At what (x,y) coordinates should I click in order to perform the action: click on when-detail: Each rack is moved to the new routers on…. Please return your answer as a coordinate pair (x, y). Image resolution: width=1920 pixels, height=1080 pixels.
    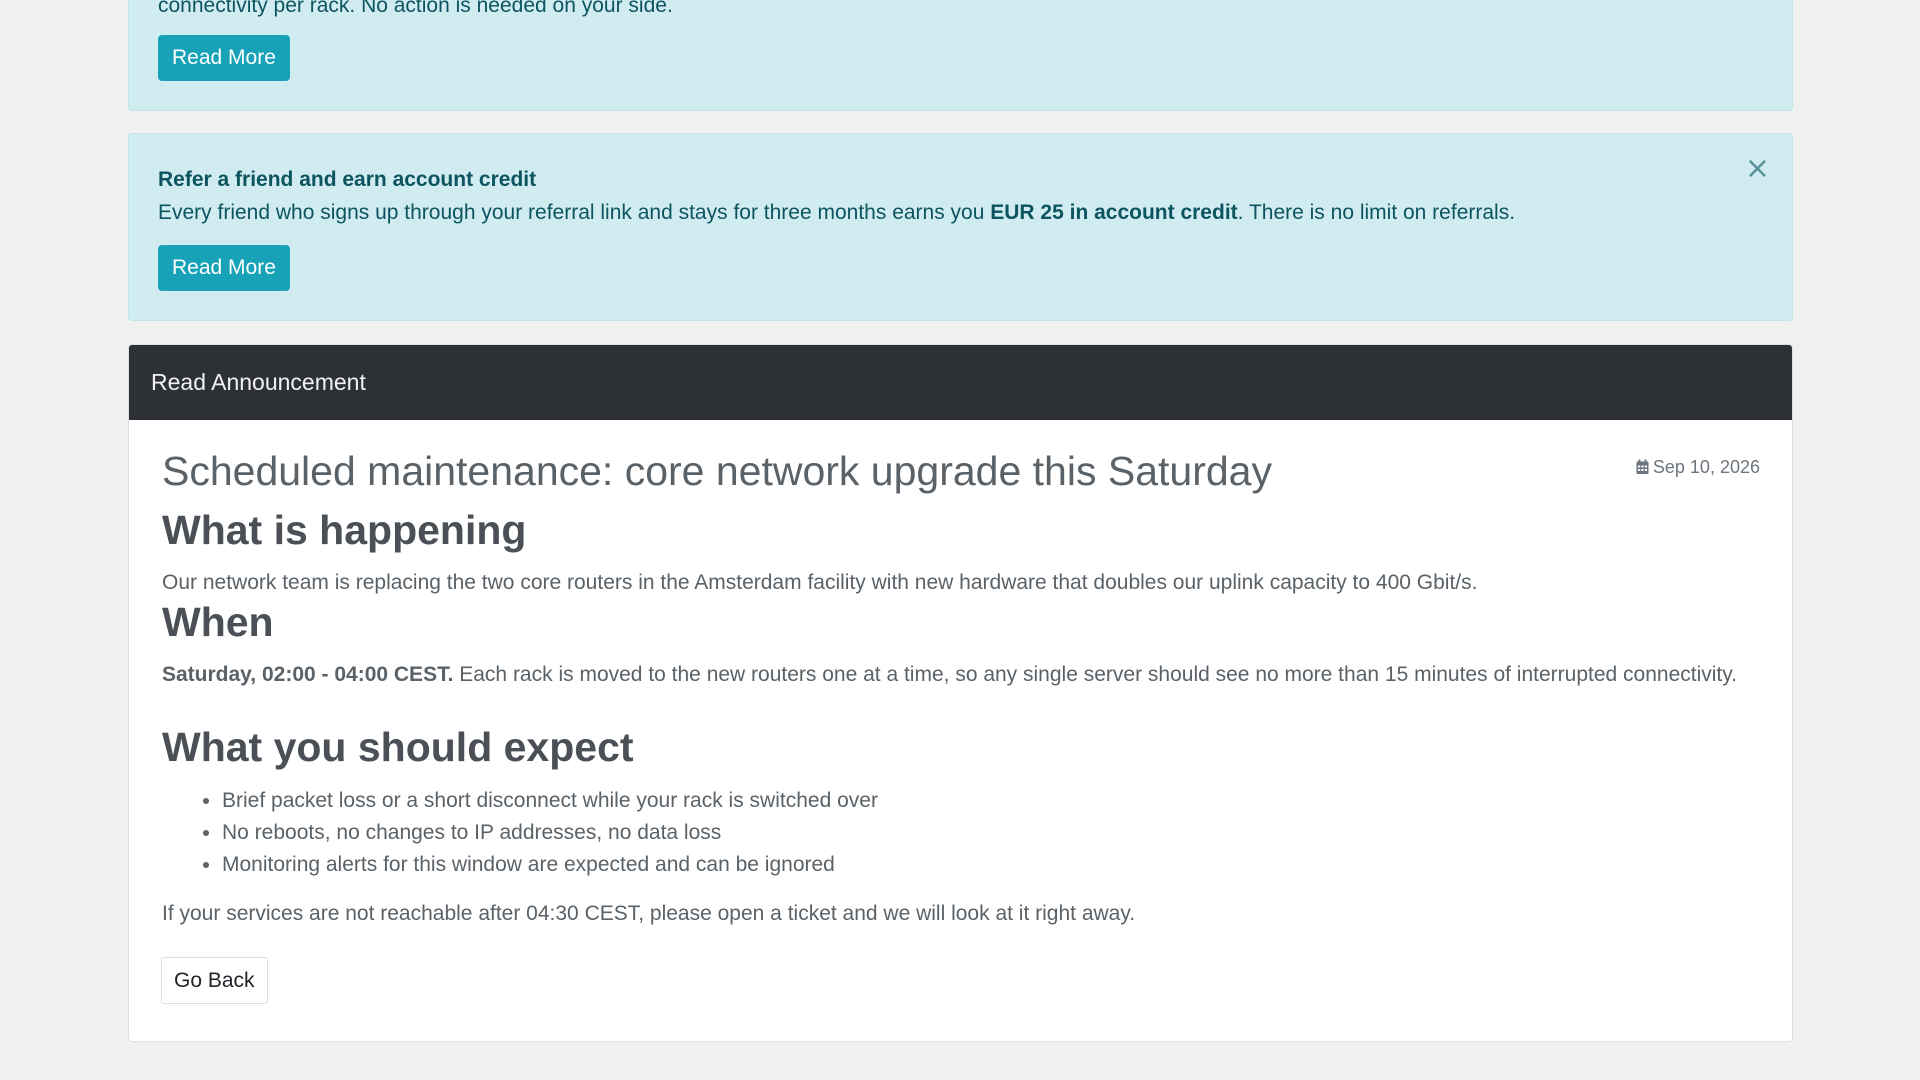
    Looking at the image, I should click on (1095, 674).